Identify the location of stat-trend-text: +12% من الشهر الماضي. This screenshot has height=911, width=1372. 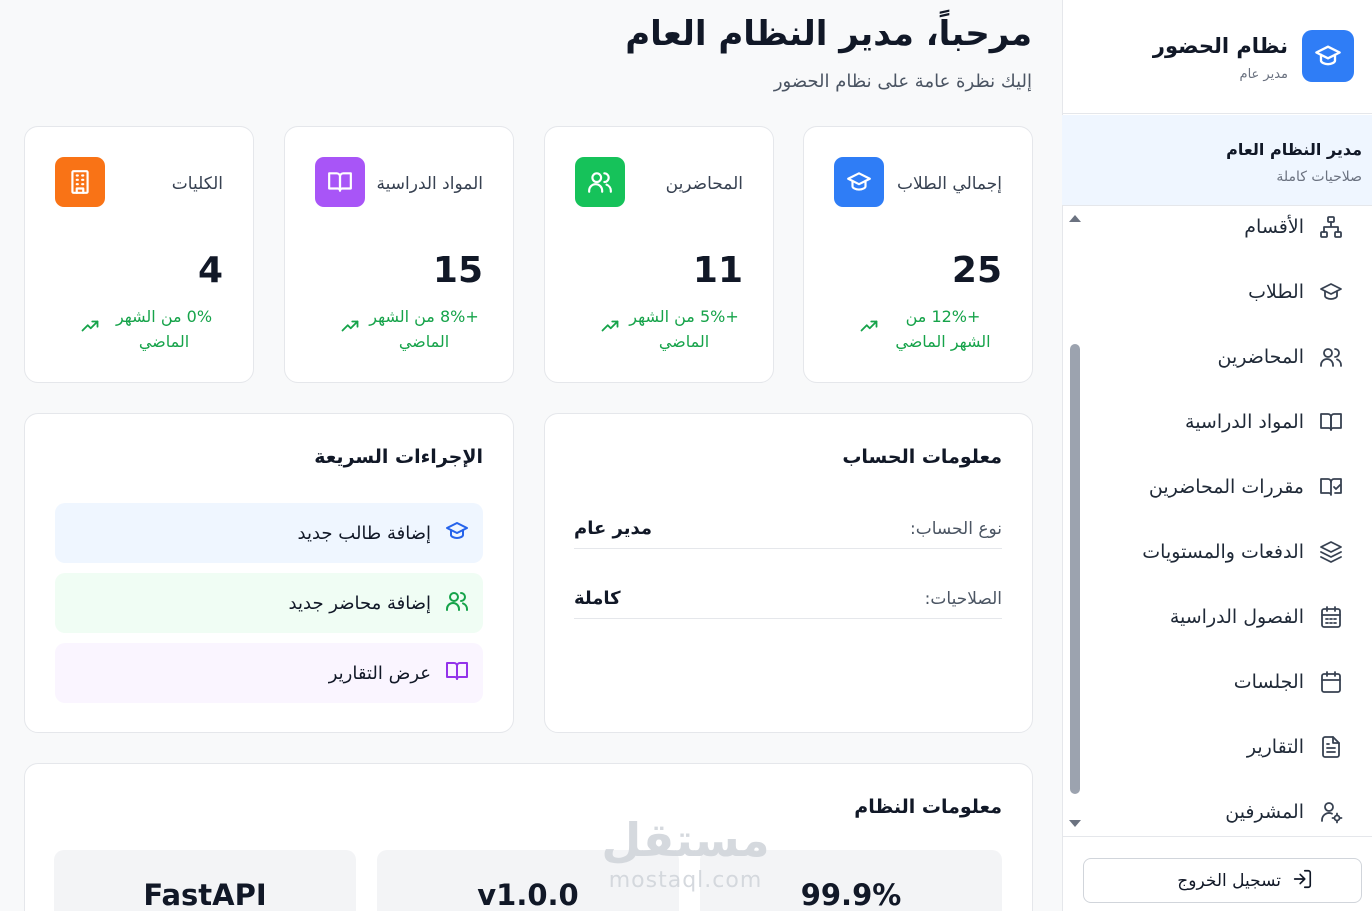
(943, 329).